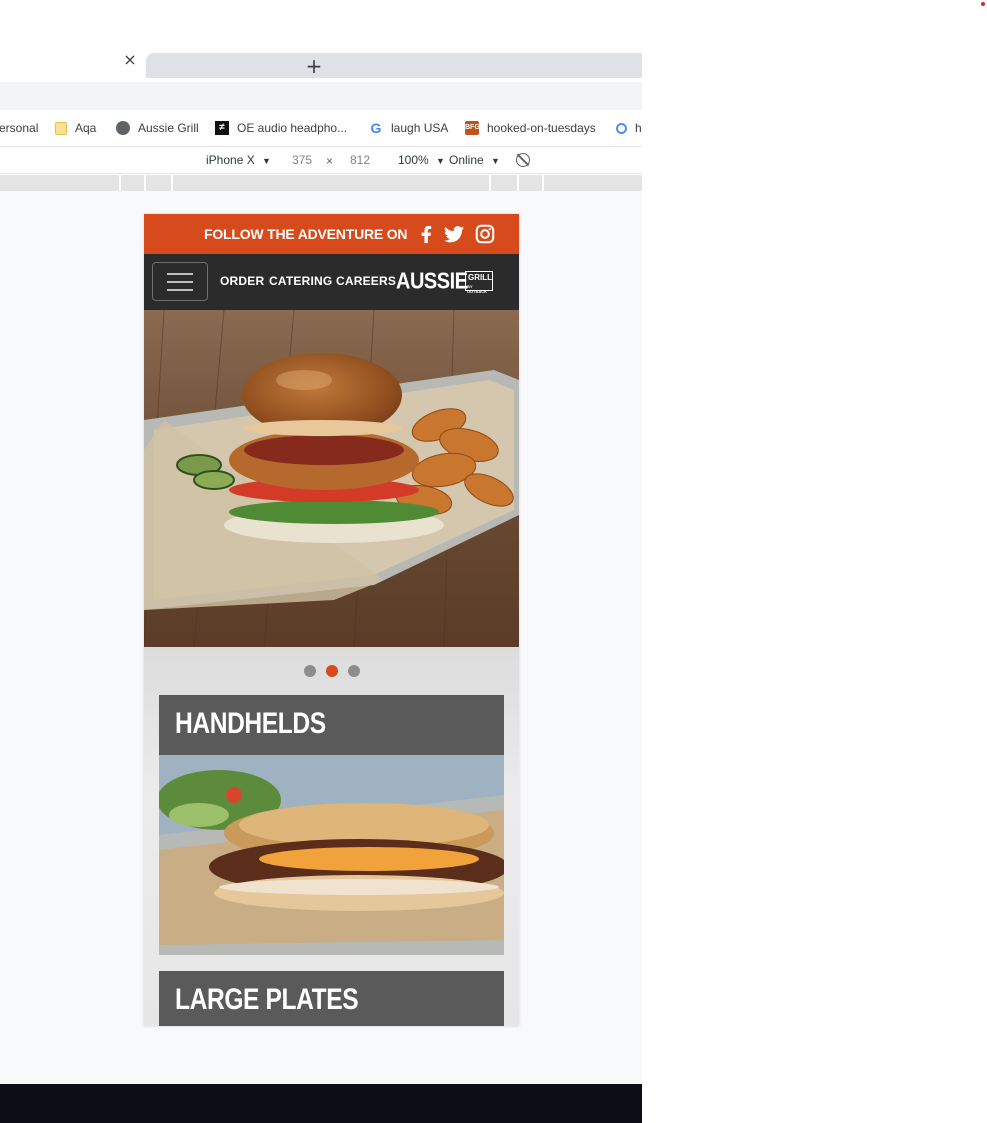  I want to click on bookmark-personal: ersonal, so click(19, 128).